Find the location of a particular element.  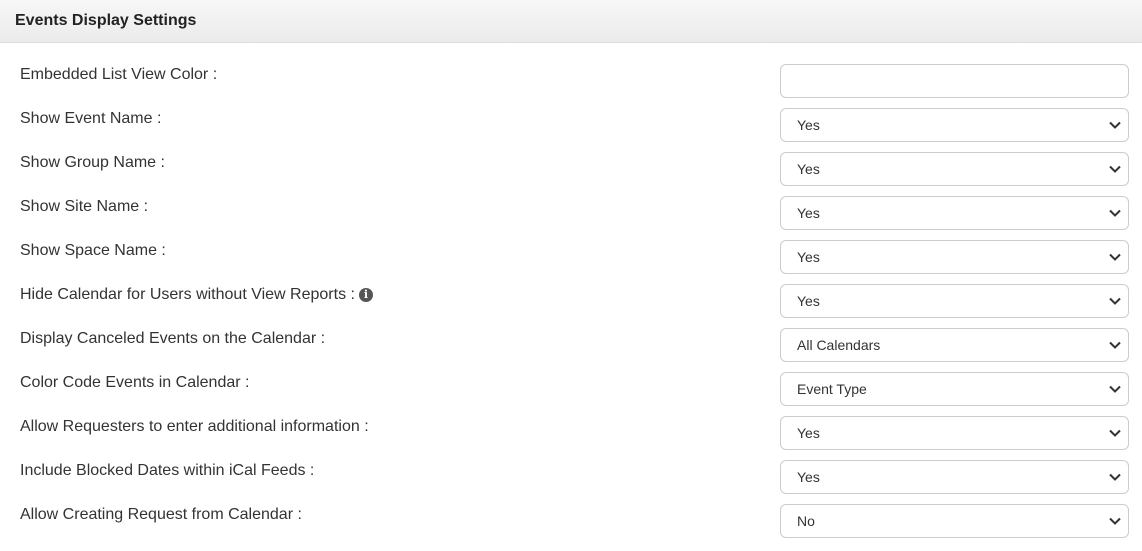

info-circle-icon: i is located at coordinates (365, 295).